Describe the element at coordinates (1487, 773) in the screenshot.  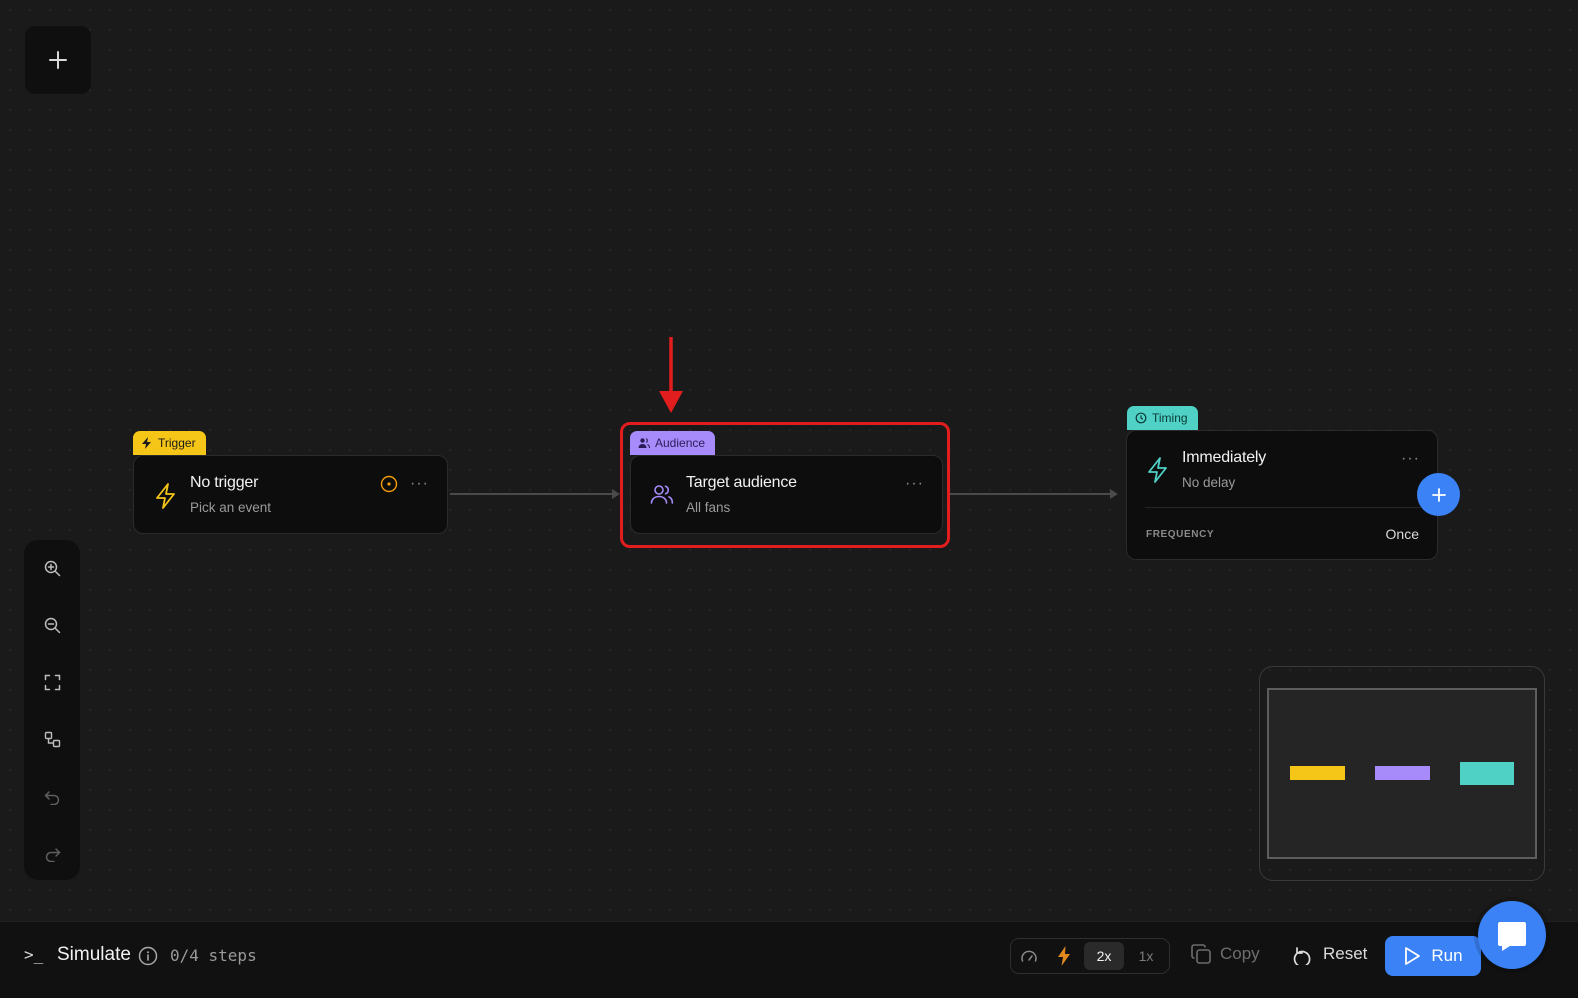
I see `minimap-node-timing` at that location.